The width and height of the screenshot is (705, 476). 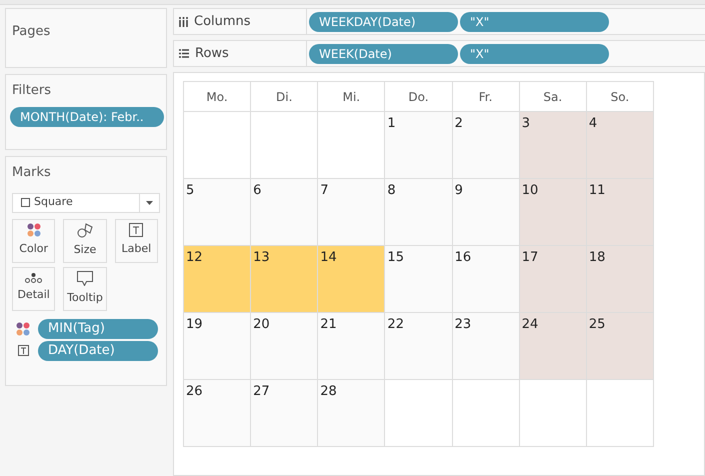 What do you see at coordinates (218, 346) in the screenshot?
I see `calendar-cell: 19` at bounding box center [218, 346].